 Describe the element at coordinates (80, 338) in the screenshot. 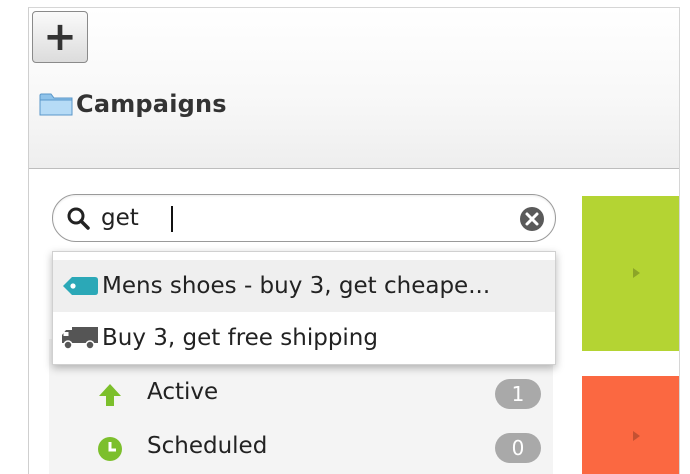

I see `truck-icon` at that location.